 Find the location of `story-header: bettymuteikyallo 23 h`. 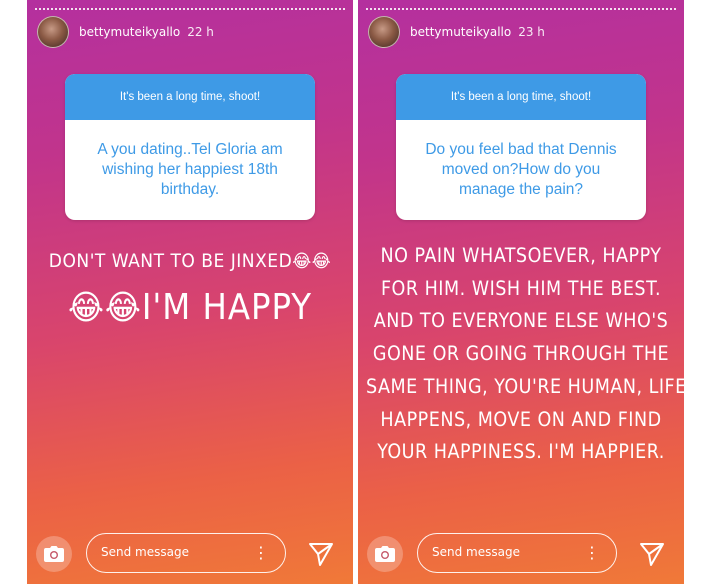

story-header: bettymuteikyallo 23 h is located at coordinates (456, 32).